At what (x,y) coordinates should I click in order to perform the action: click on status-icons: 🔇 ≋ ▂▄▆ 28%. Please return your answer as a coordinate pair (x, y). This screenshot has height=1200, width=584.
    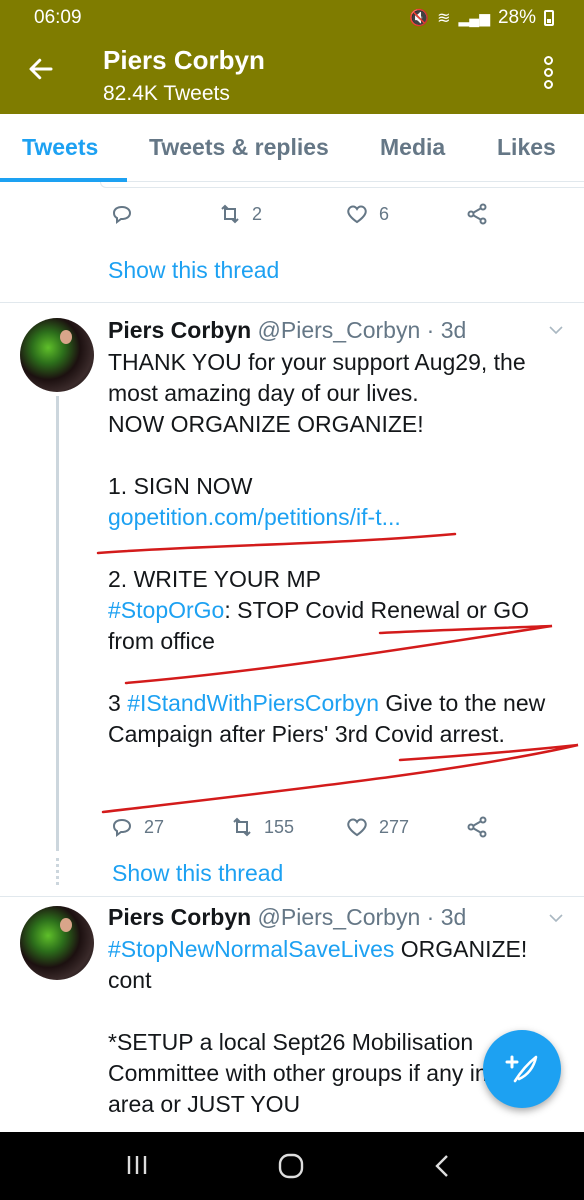
    Looking at the image, I should click on (481, 18).